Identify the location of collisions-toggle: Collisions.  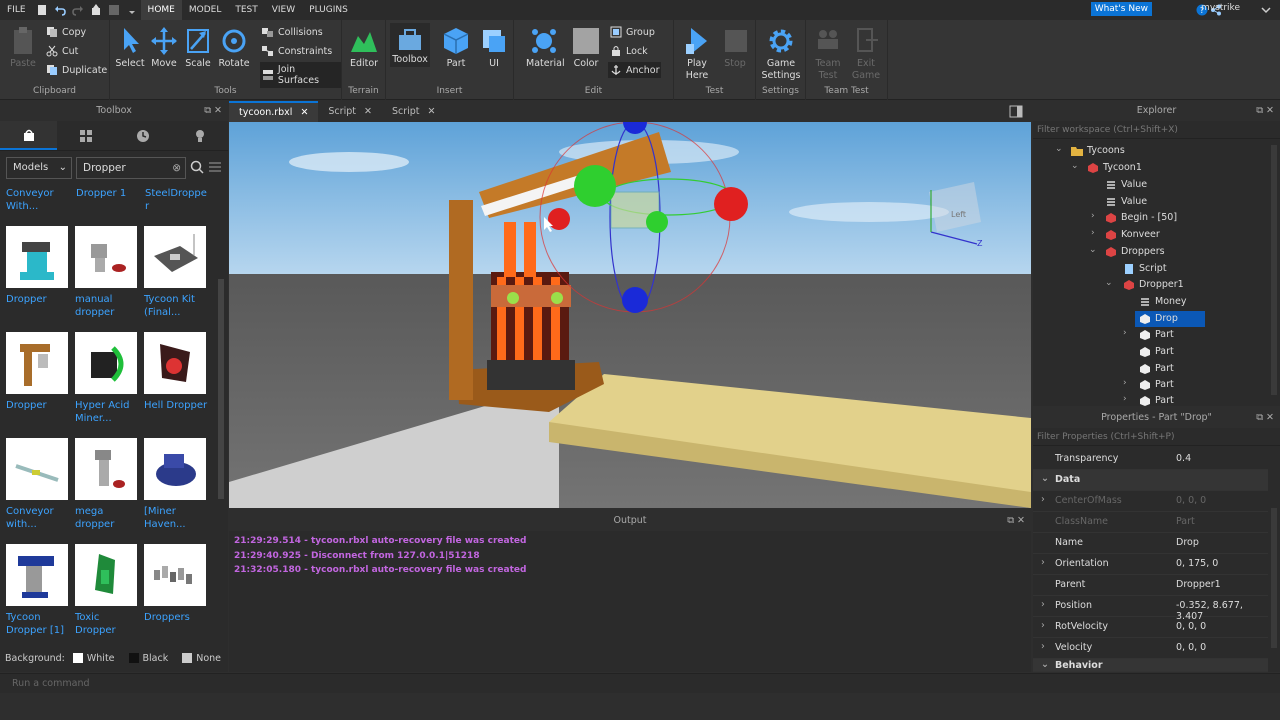
(292, 32).